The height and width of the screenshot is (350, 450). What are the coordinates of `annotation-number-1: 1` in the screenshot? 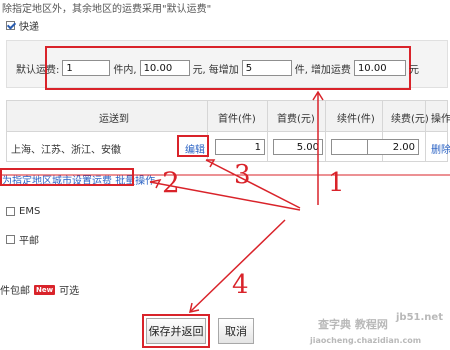 It's located at (336, 183).